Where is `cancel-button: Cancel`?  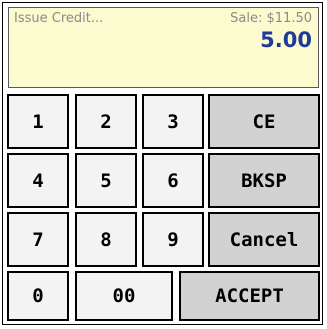
cancel-button: Cancel is located at coordinates (264, 239).